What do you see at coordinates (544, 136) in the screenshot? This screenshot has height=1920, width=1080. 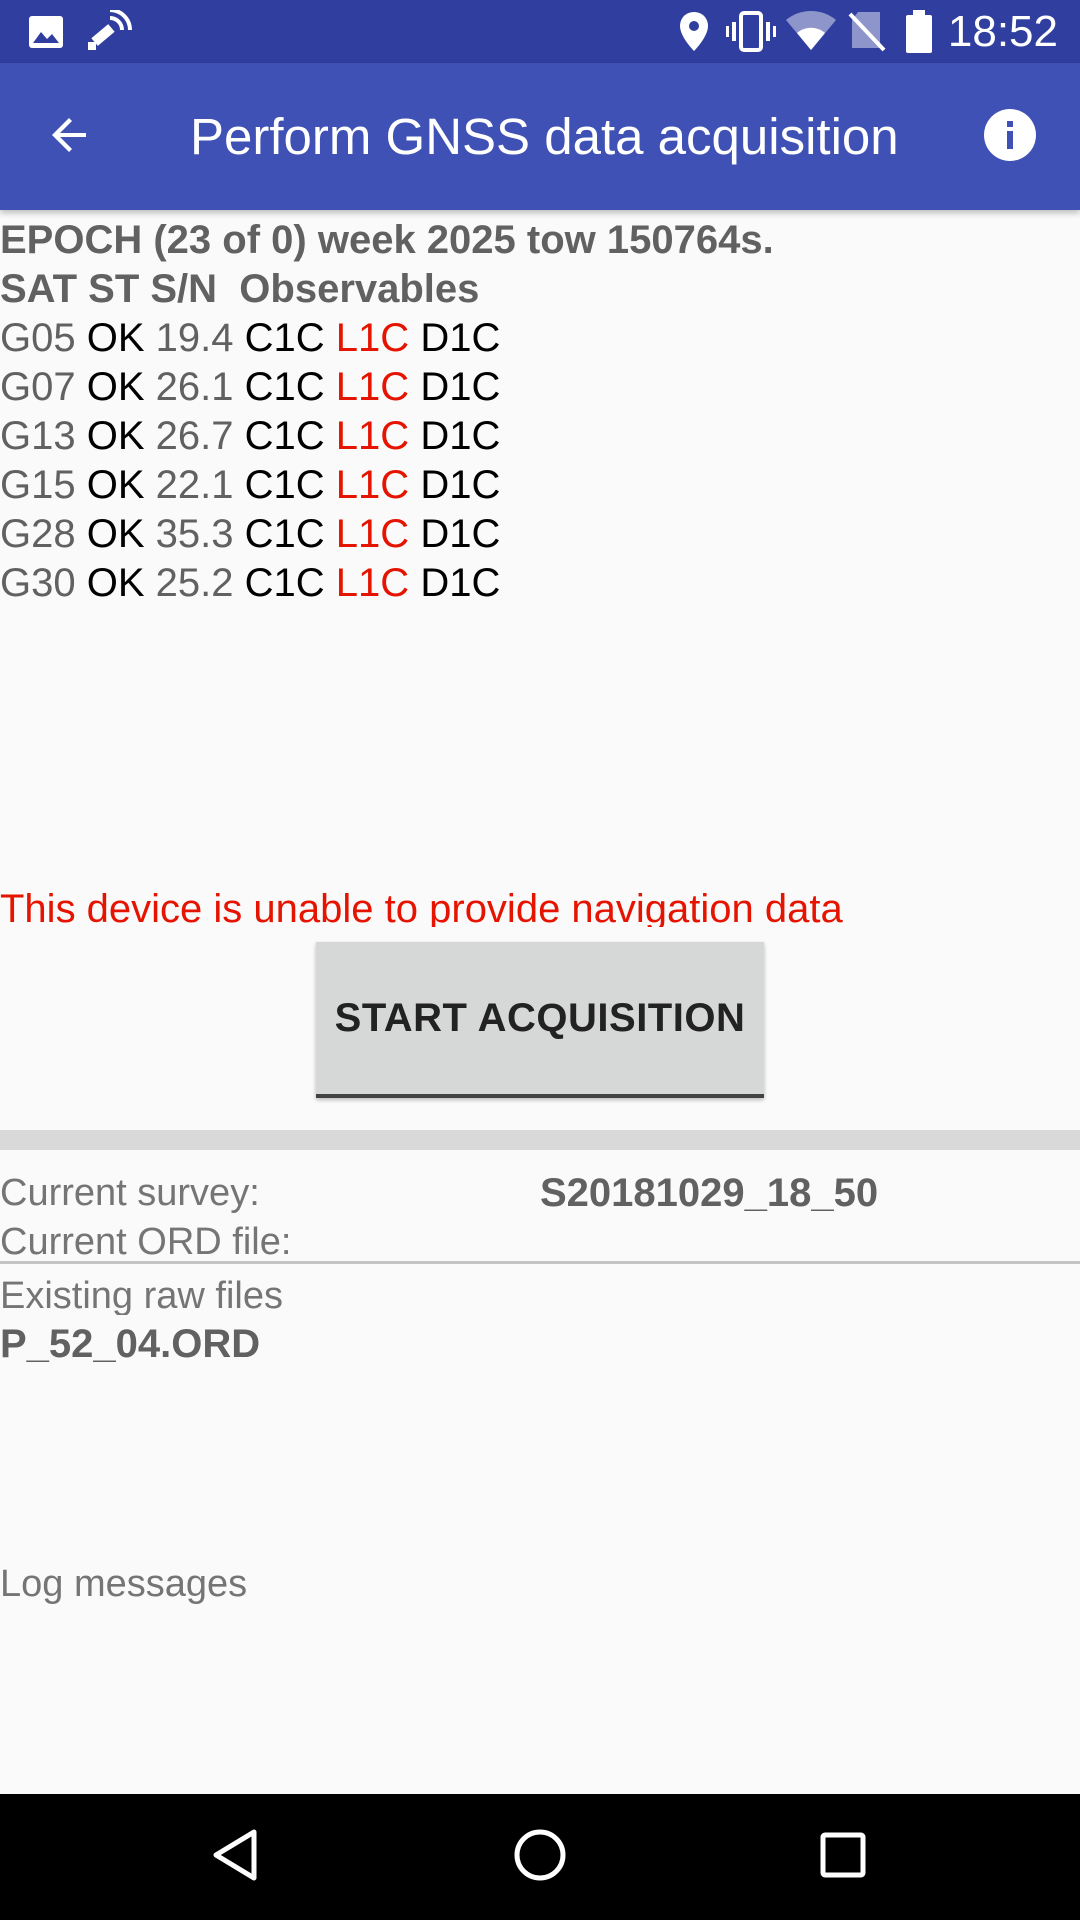 I see `page-title: Perform GNSS data acquisition` at bounding box center [544, 136].